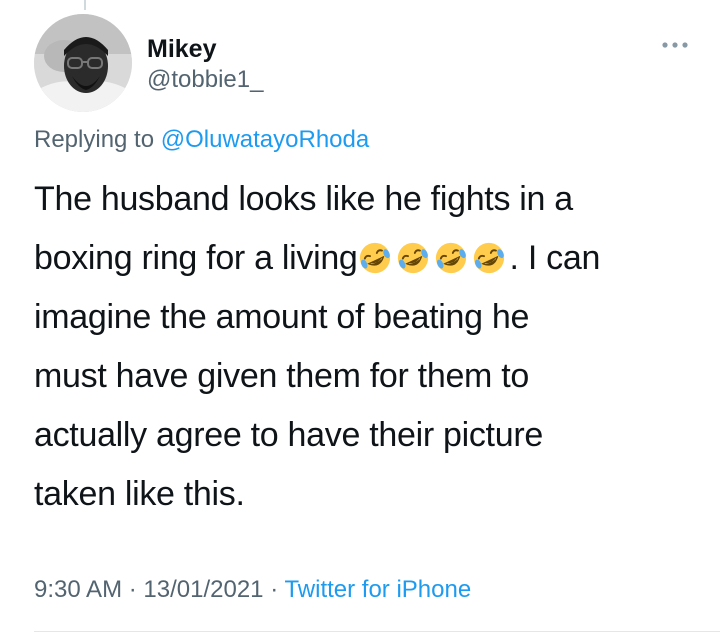  I want to click on avatar-photo, so click(83, 63).